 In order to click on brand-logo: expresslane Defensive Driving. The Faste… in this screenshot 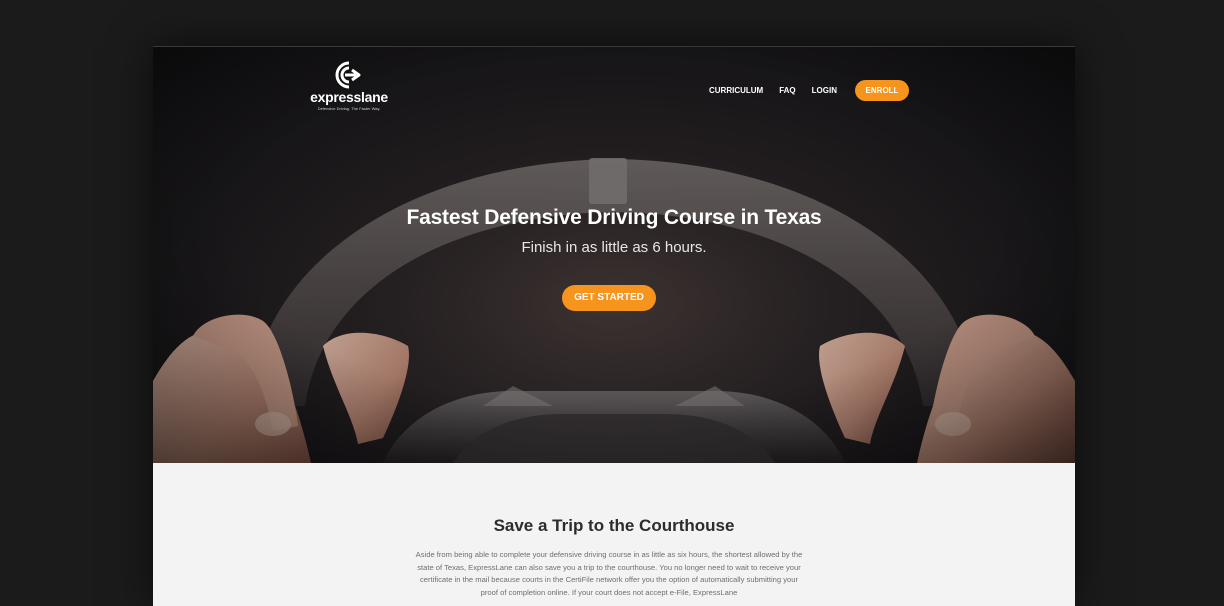, I will do `click(349, 89)`.